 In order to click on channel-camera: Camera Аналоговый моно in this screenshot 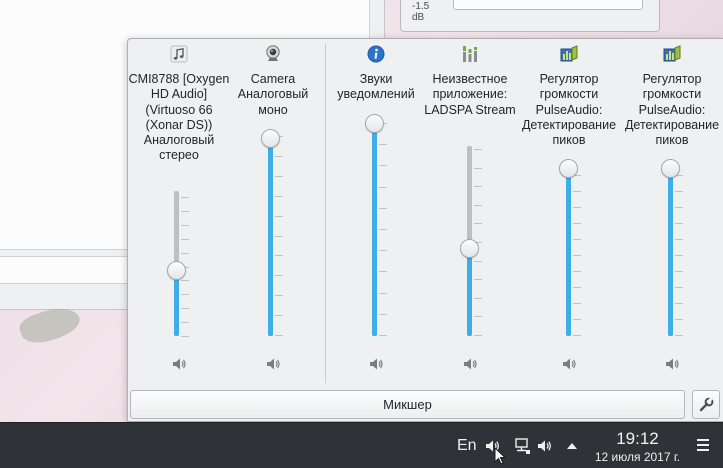, I will do `click(273, 211)`.